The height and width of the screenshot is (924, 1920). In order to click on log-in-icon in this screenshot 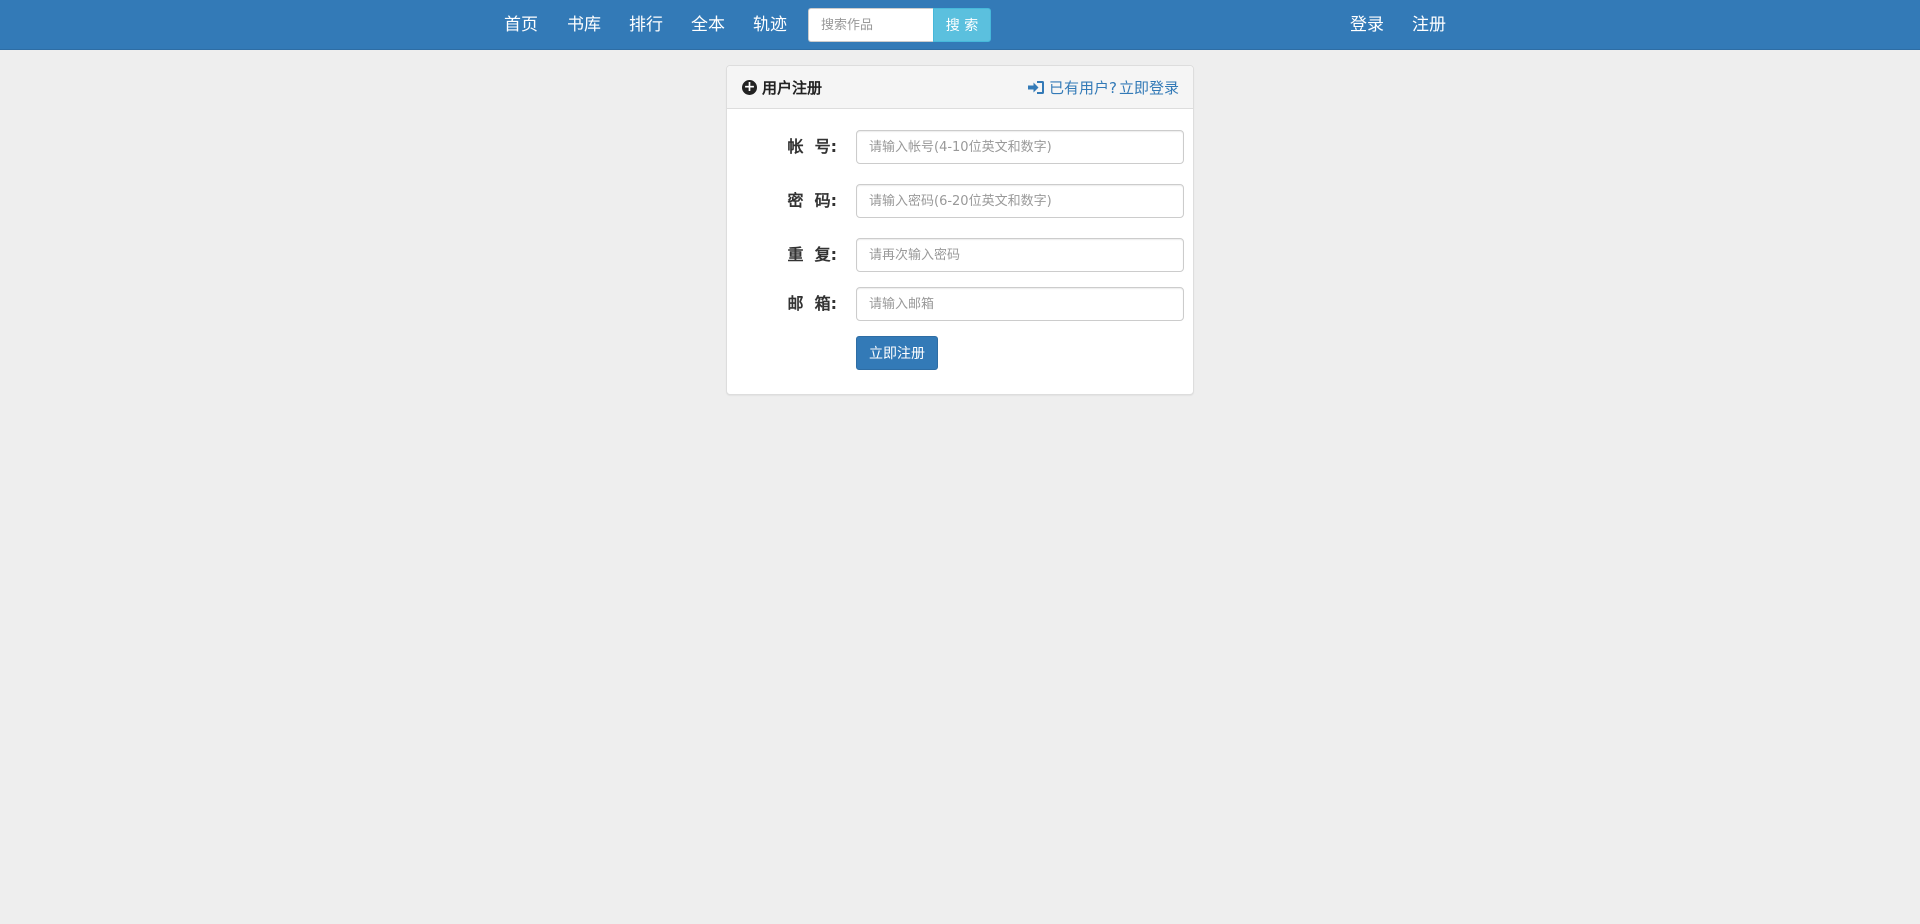, I will do `click(1036, 87)`.